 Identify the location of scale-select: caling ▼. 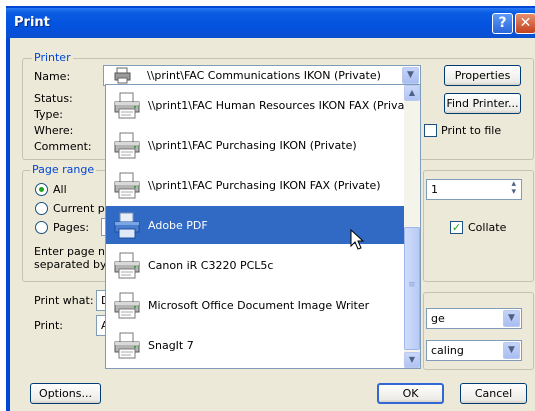
(474, 350).